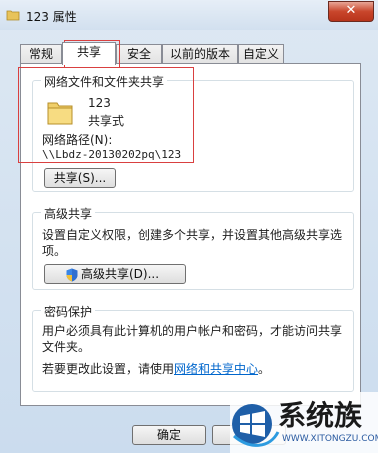  I want to click on tab-label: 安全, so click(138, 54).